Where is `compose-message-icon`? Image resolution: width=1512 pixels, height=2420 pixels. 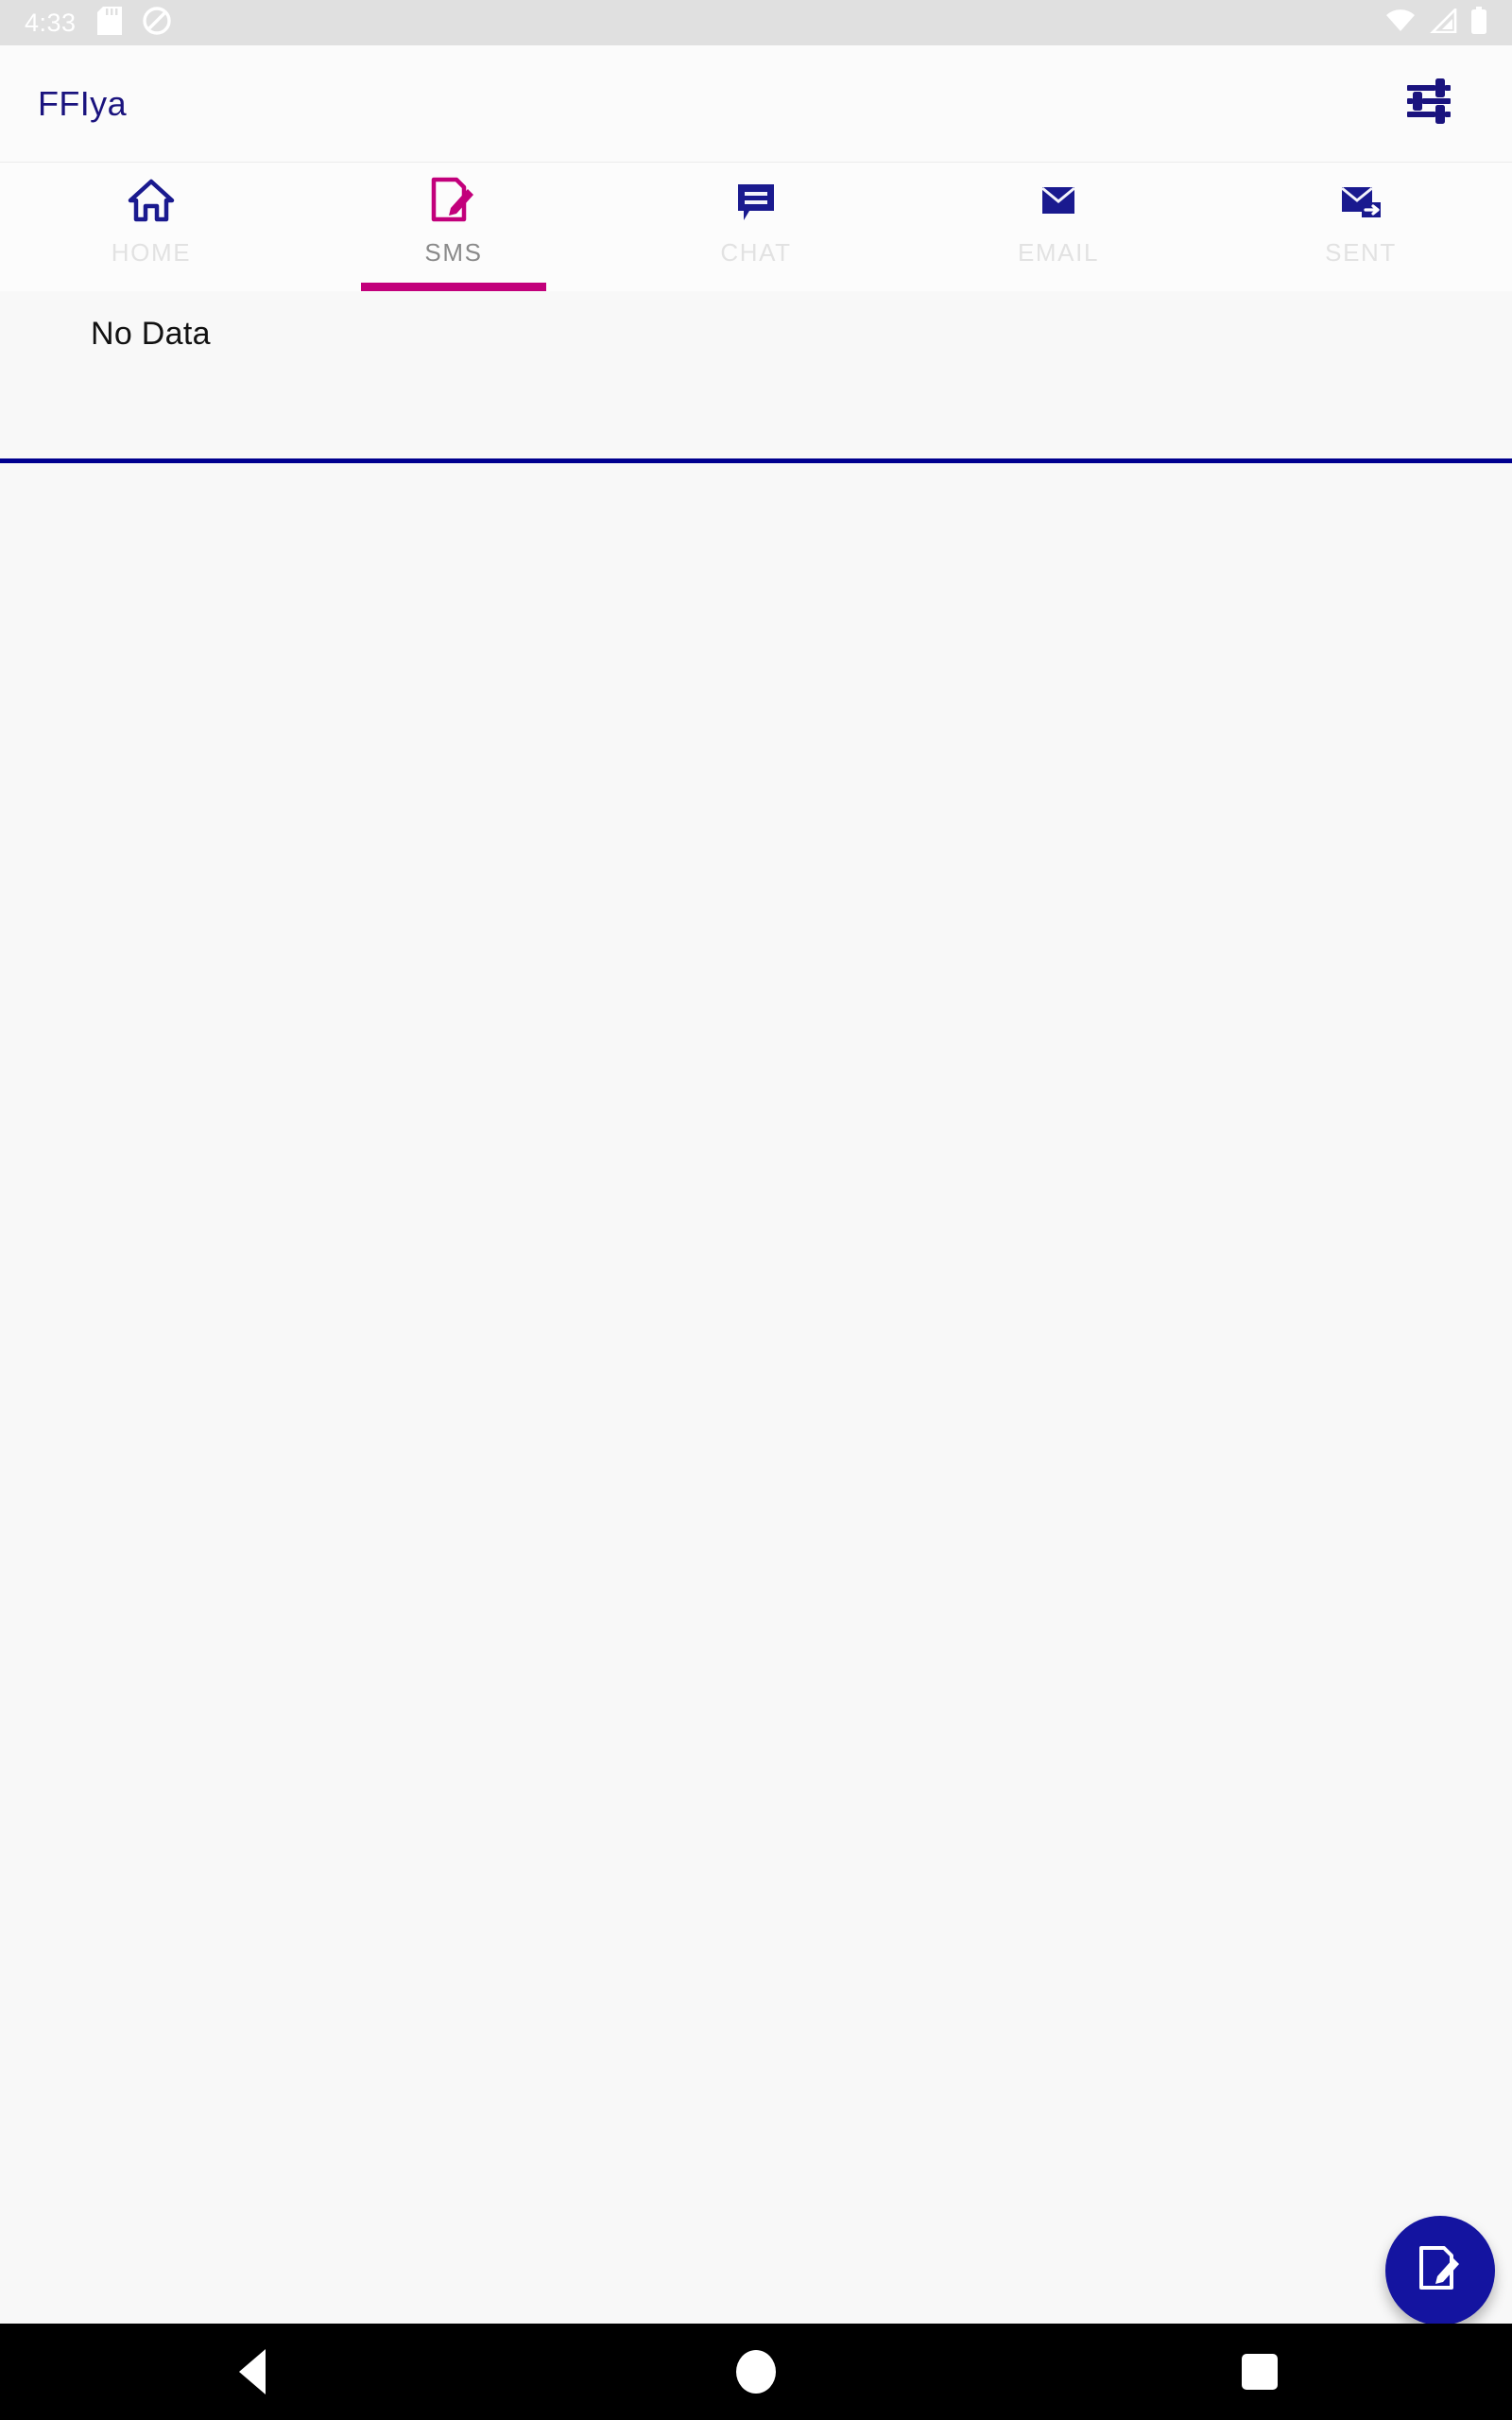
compose-message-icon is located at coordinates (453, 201).